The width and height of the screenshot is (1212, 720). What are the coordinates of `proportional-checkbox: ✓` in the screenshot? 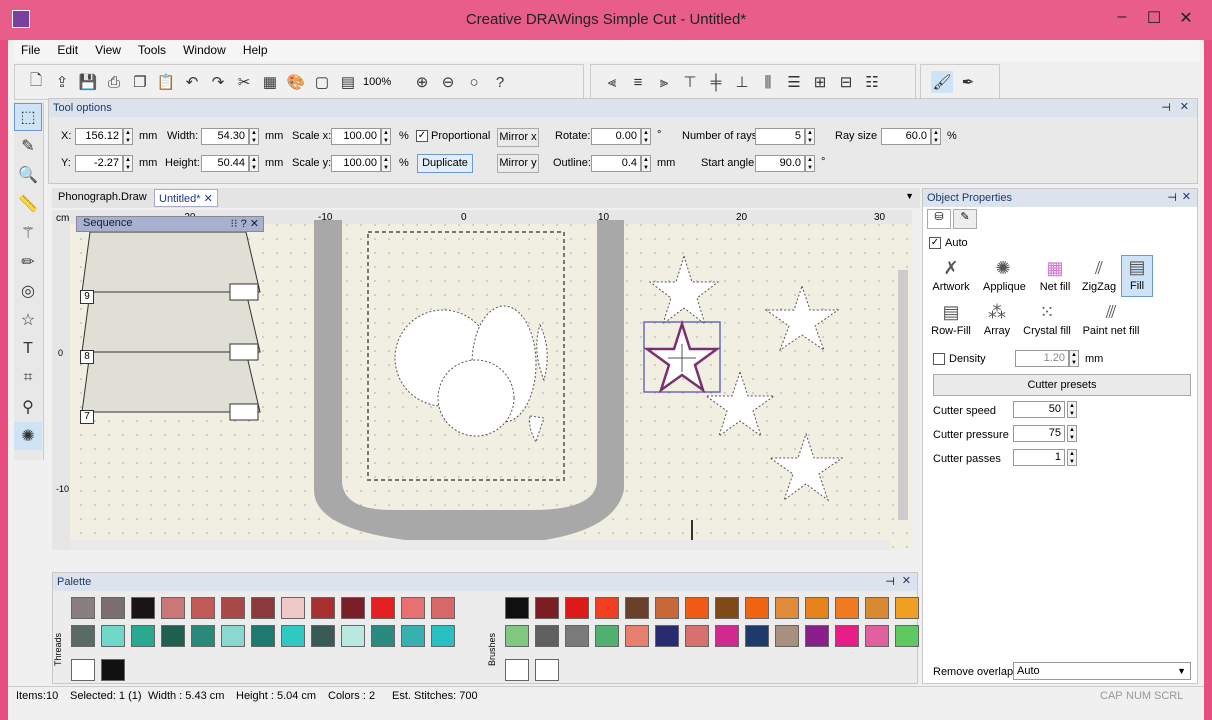 It's located at (422, 136).